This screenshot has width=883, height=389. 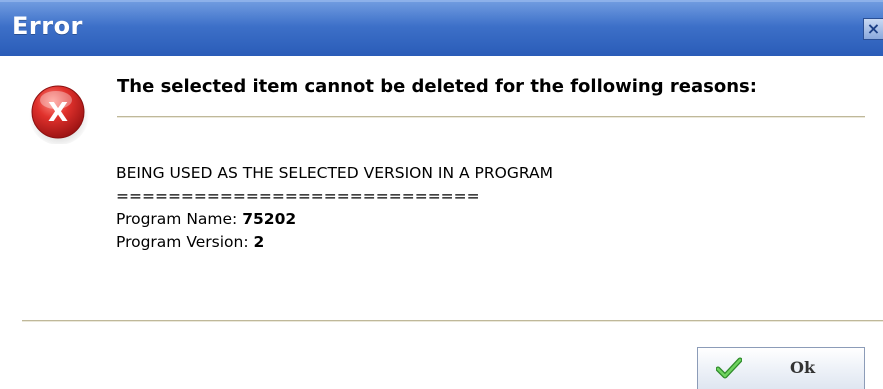 I want to click on error-icon-glyph: X, so click(x=58, y=113).